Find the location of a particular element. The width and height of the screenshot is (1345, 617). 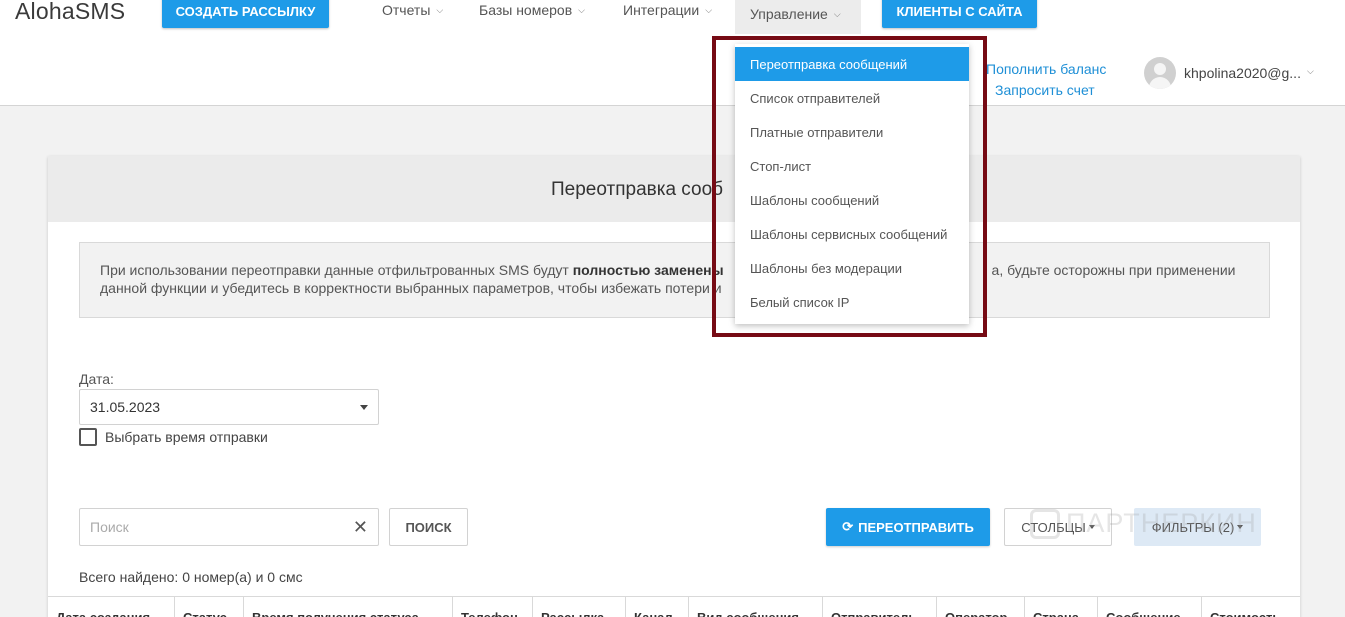

nav-integrations-label: Интеграции is located at coordinates (661, 10).